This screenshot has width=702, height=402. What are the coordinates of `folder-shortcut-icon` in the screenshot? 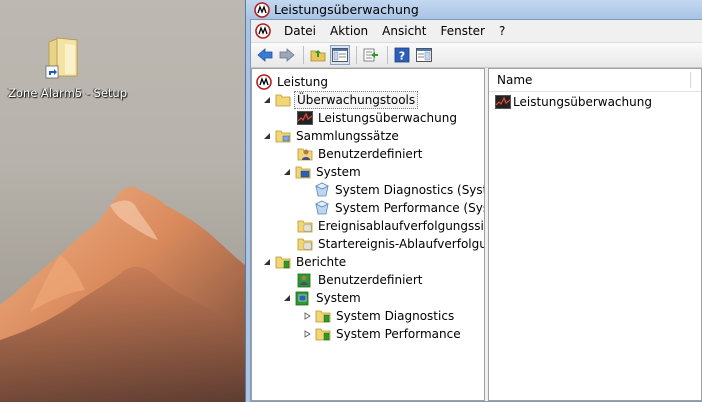 It's located at (63, 58).